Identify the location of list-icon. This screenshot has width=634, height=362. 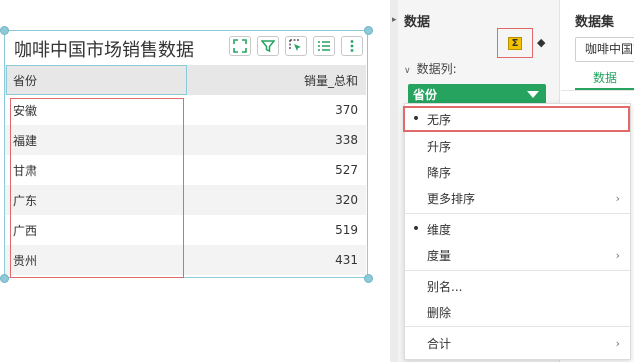
(324, 46).